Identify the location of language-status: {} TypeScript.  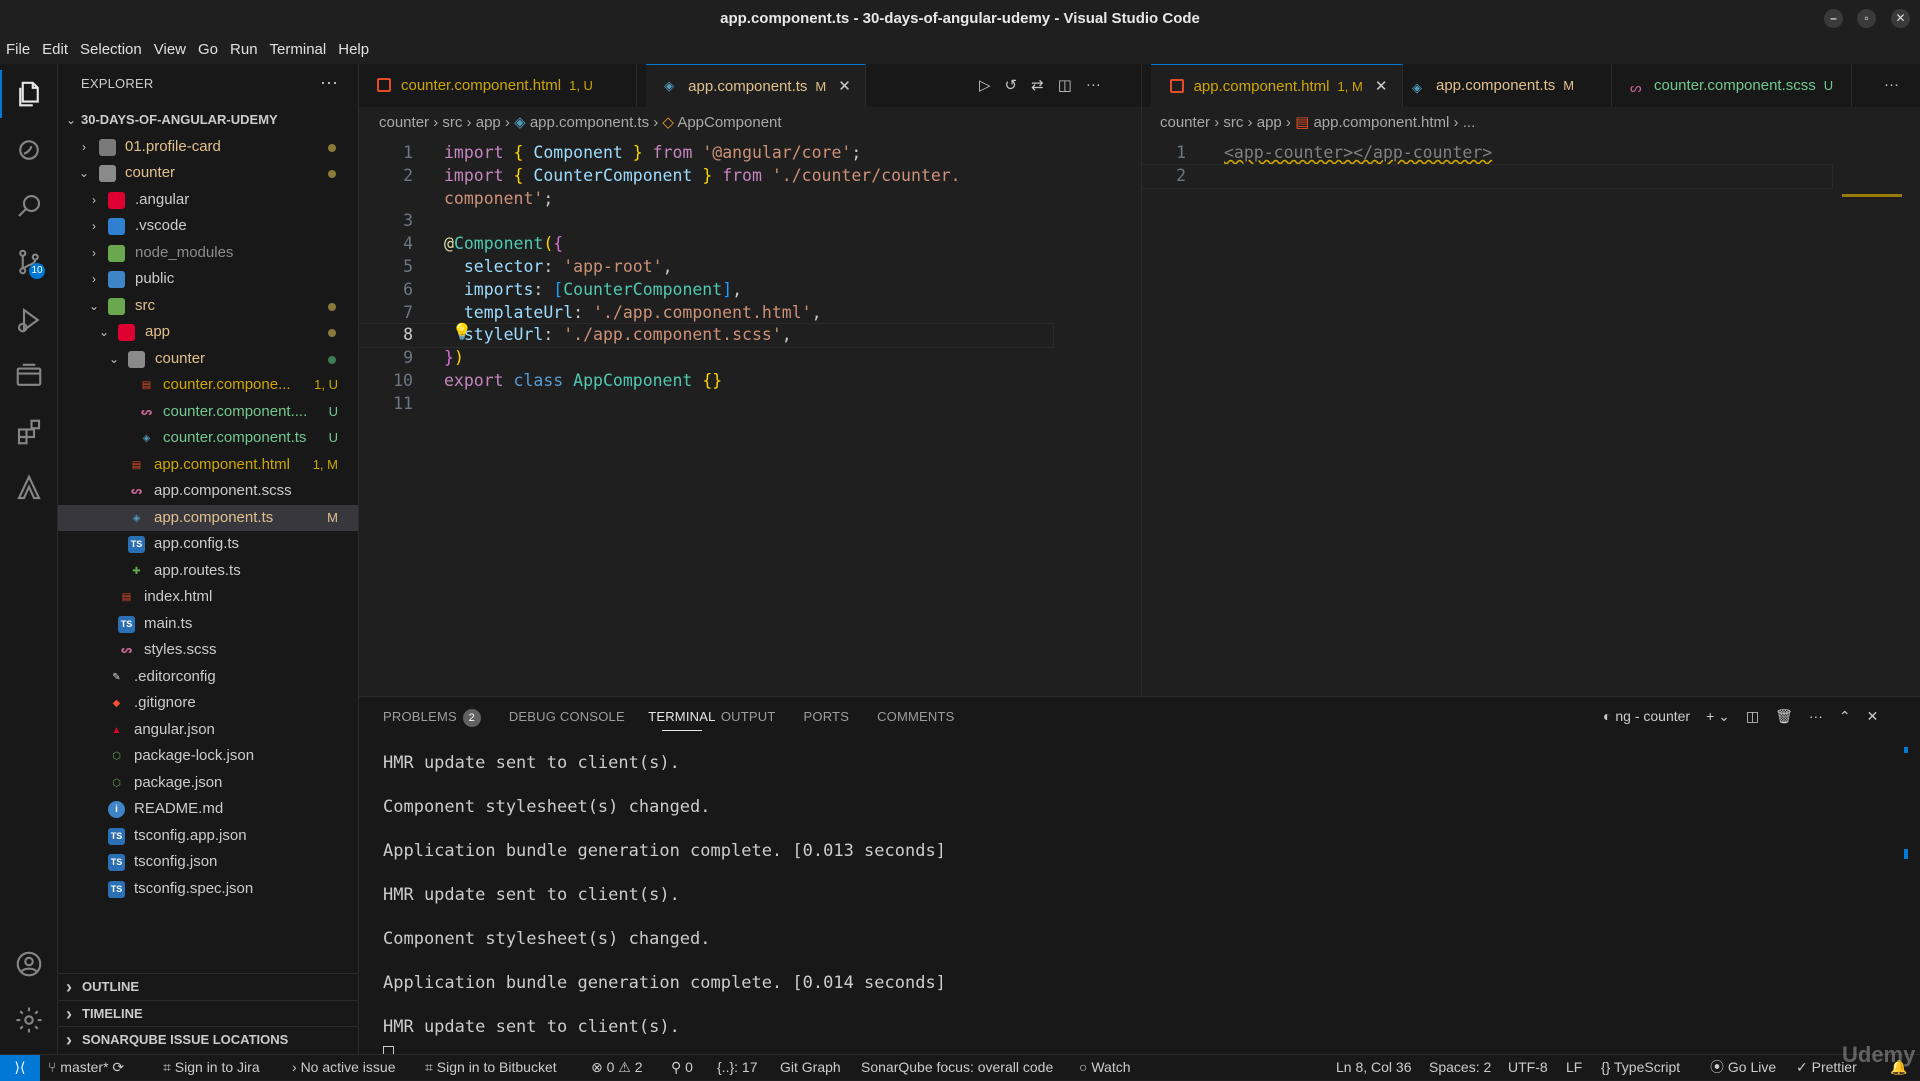
(1640, 1067).